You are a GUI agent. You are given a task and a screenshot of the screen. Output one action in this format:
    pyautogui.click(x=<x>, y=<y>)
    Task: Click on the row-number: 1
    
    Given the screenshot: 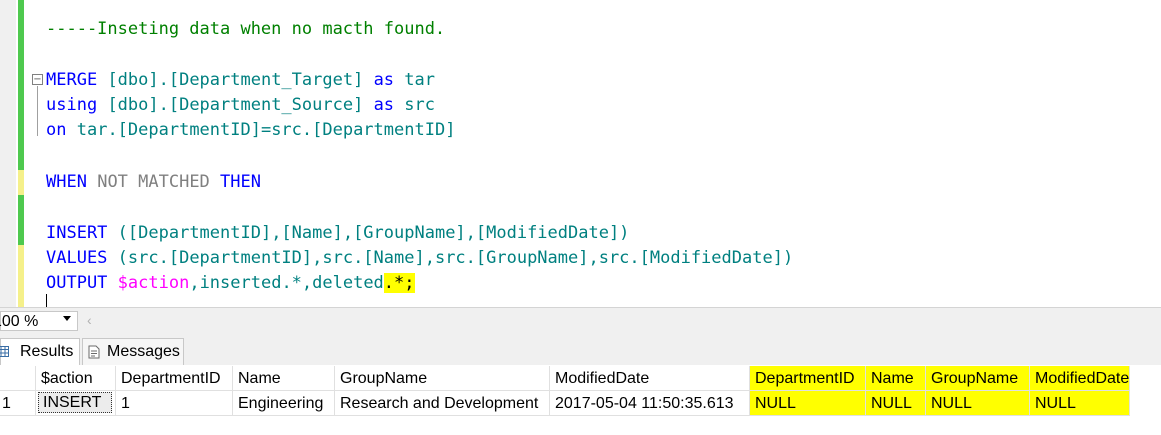 What is the action you would take?
    pyautogui.click(x=18, y=403)
    